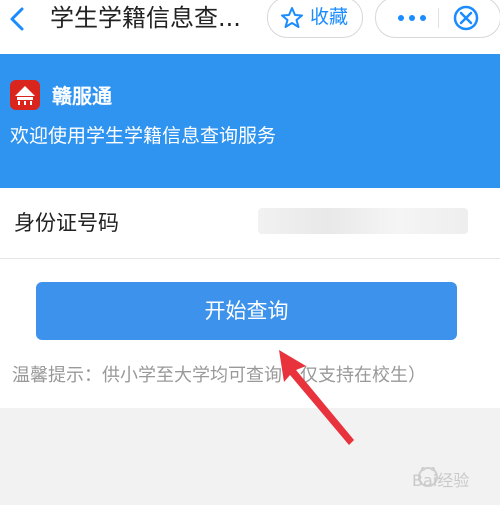 This screenshot has height=505, width=500. I want to click on app-logo, so click(25, 95).